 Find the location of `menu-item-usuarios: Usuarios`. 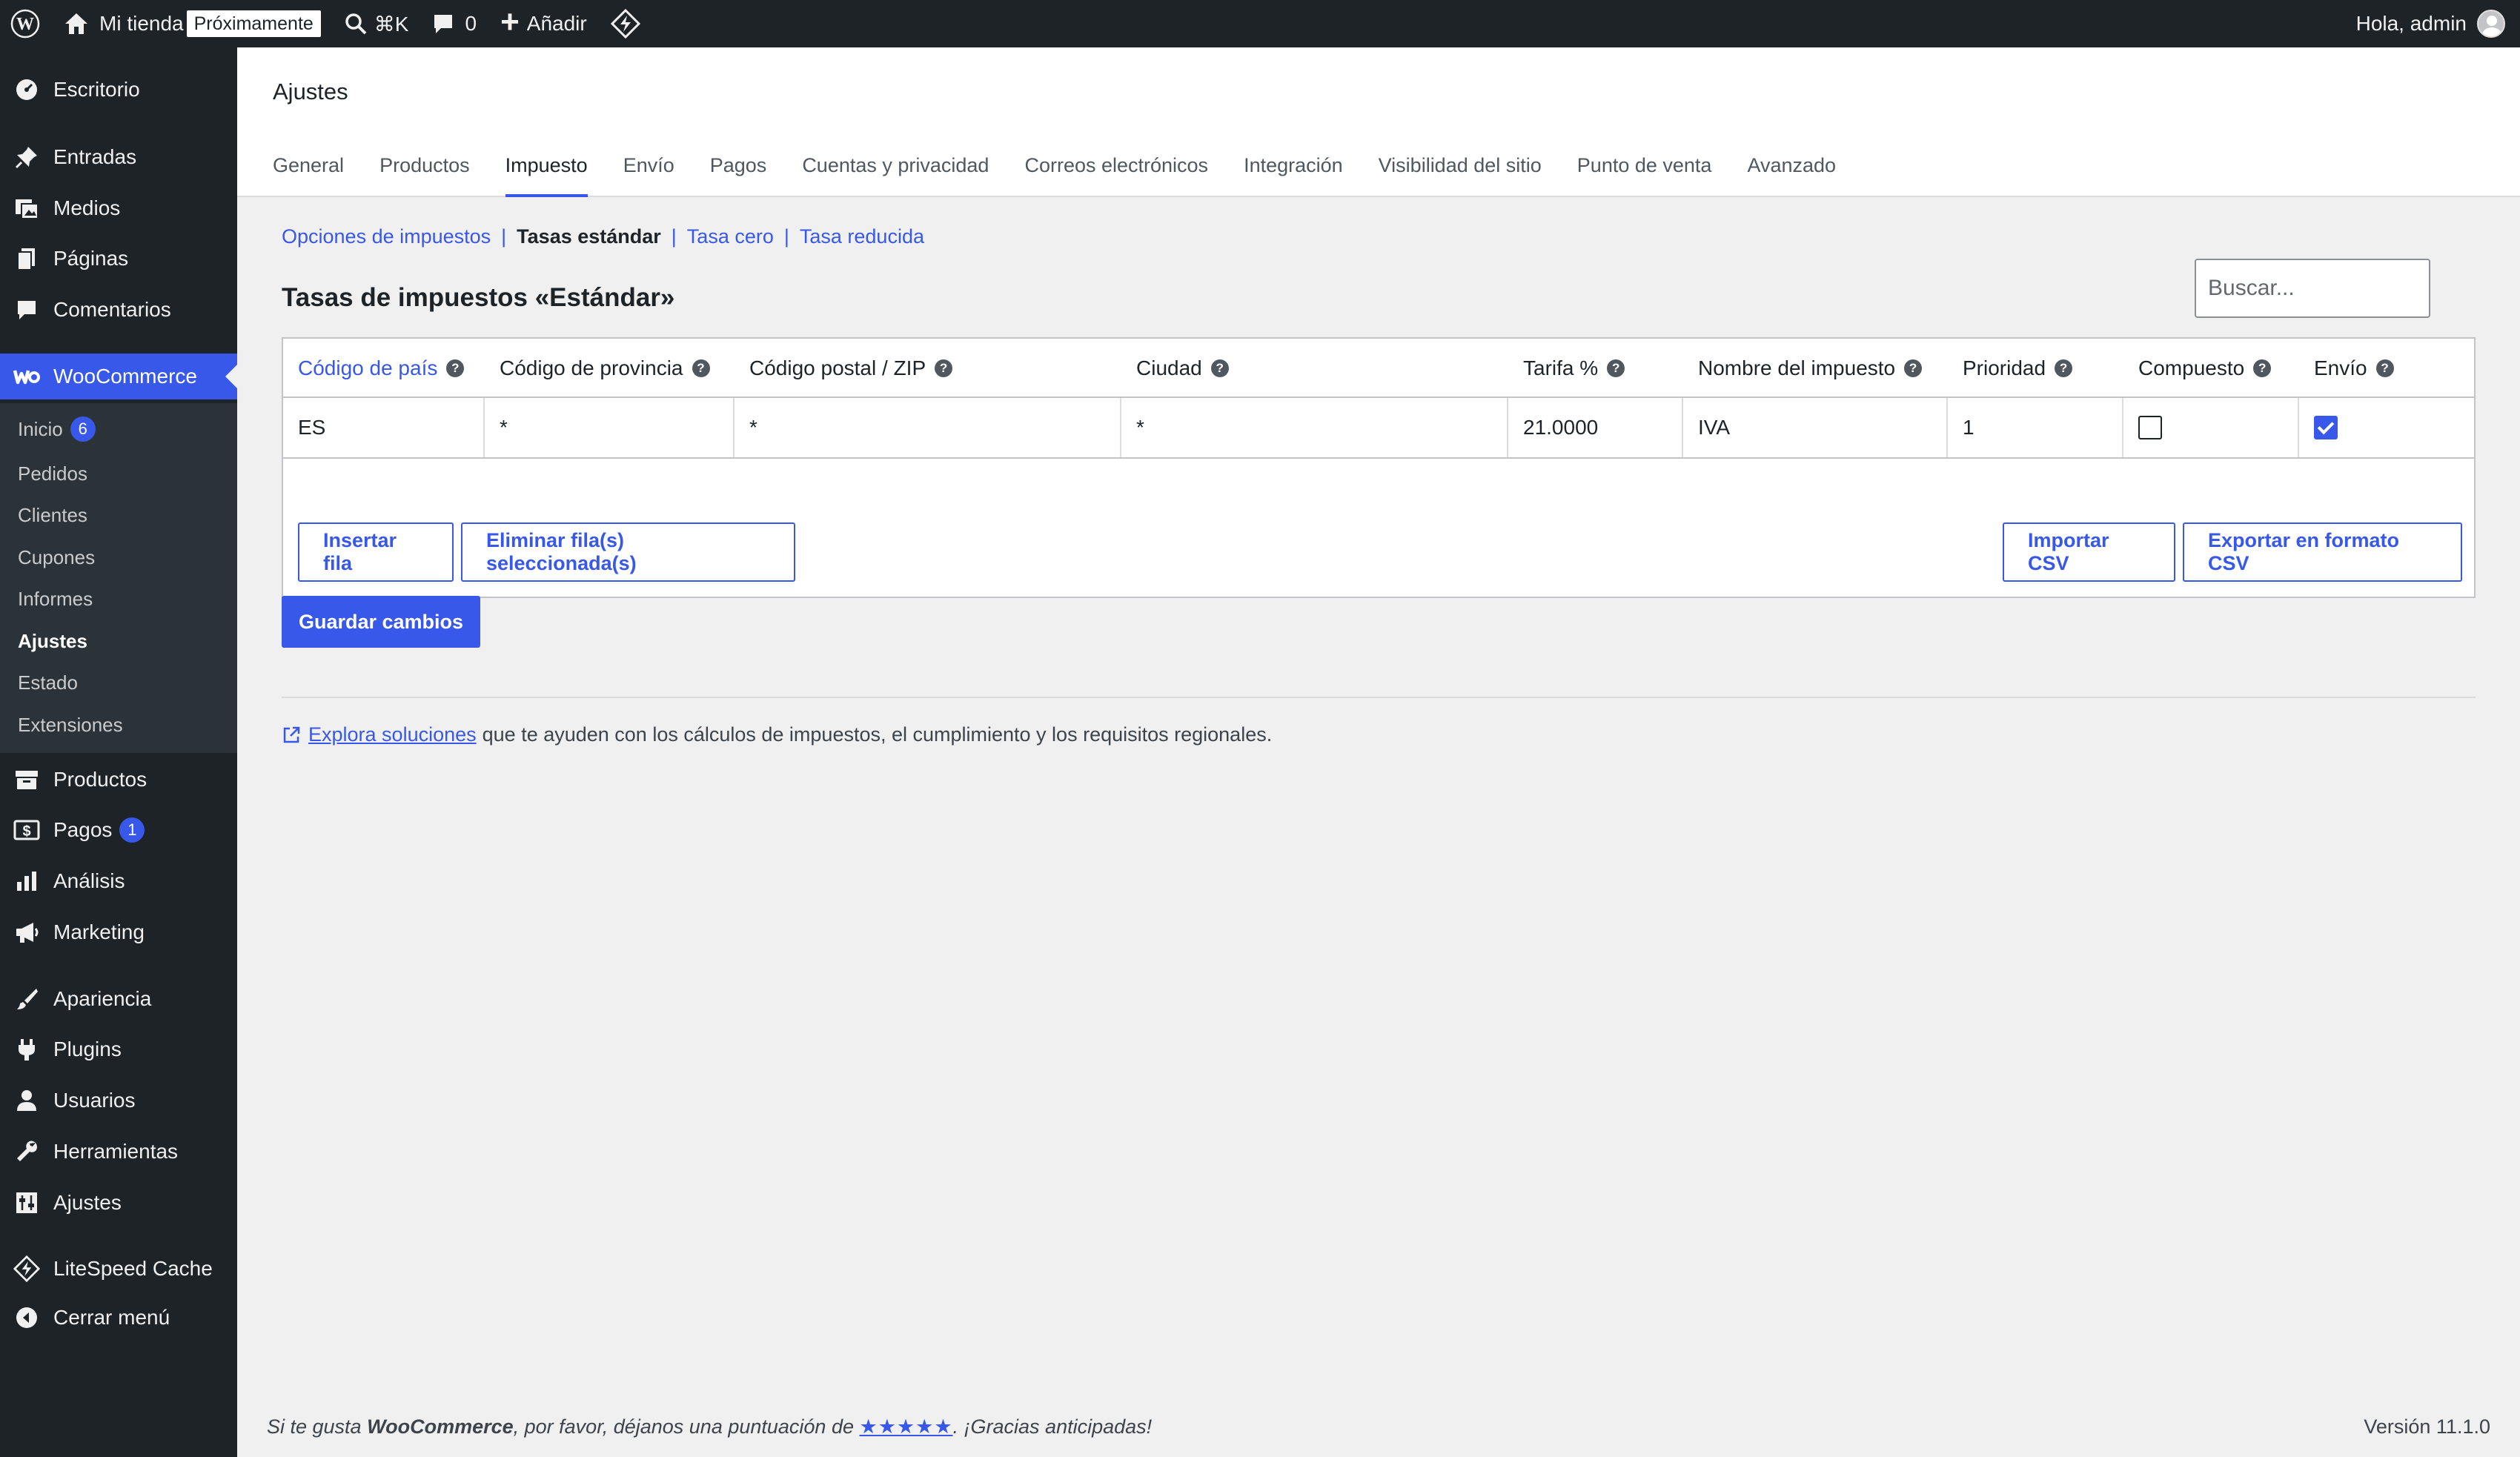

menu-item-usuarios: Usuarios is located at coordinates (118, 1101).